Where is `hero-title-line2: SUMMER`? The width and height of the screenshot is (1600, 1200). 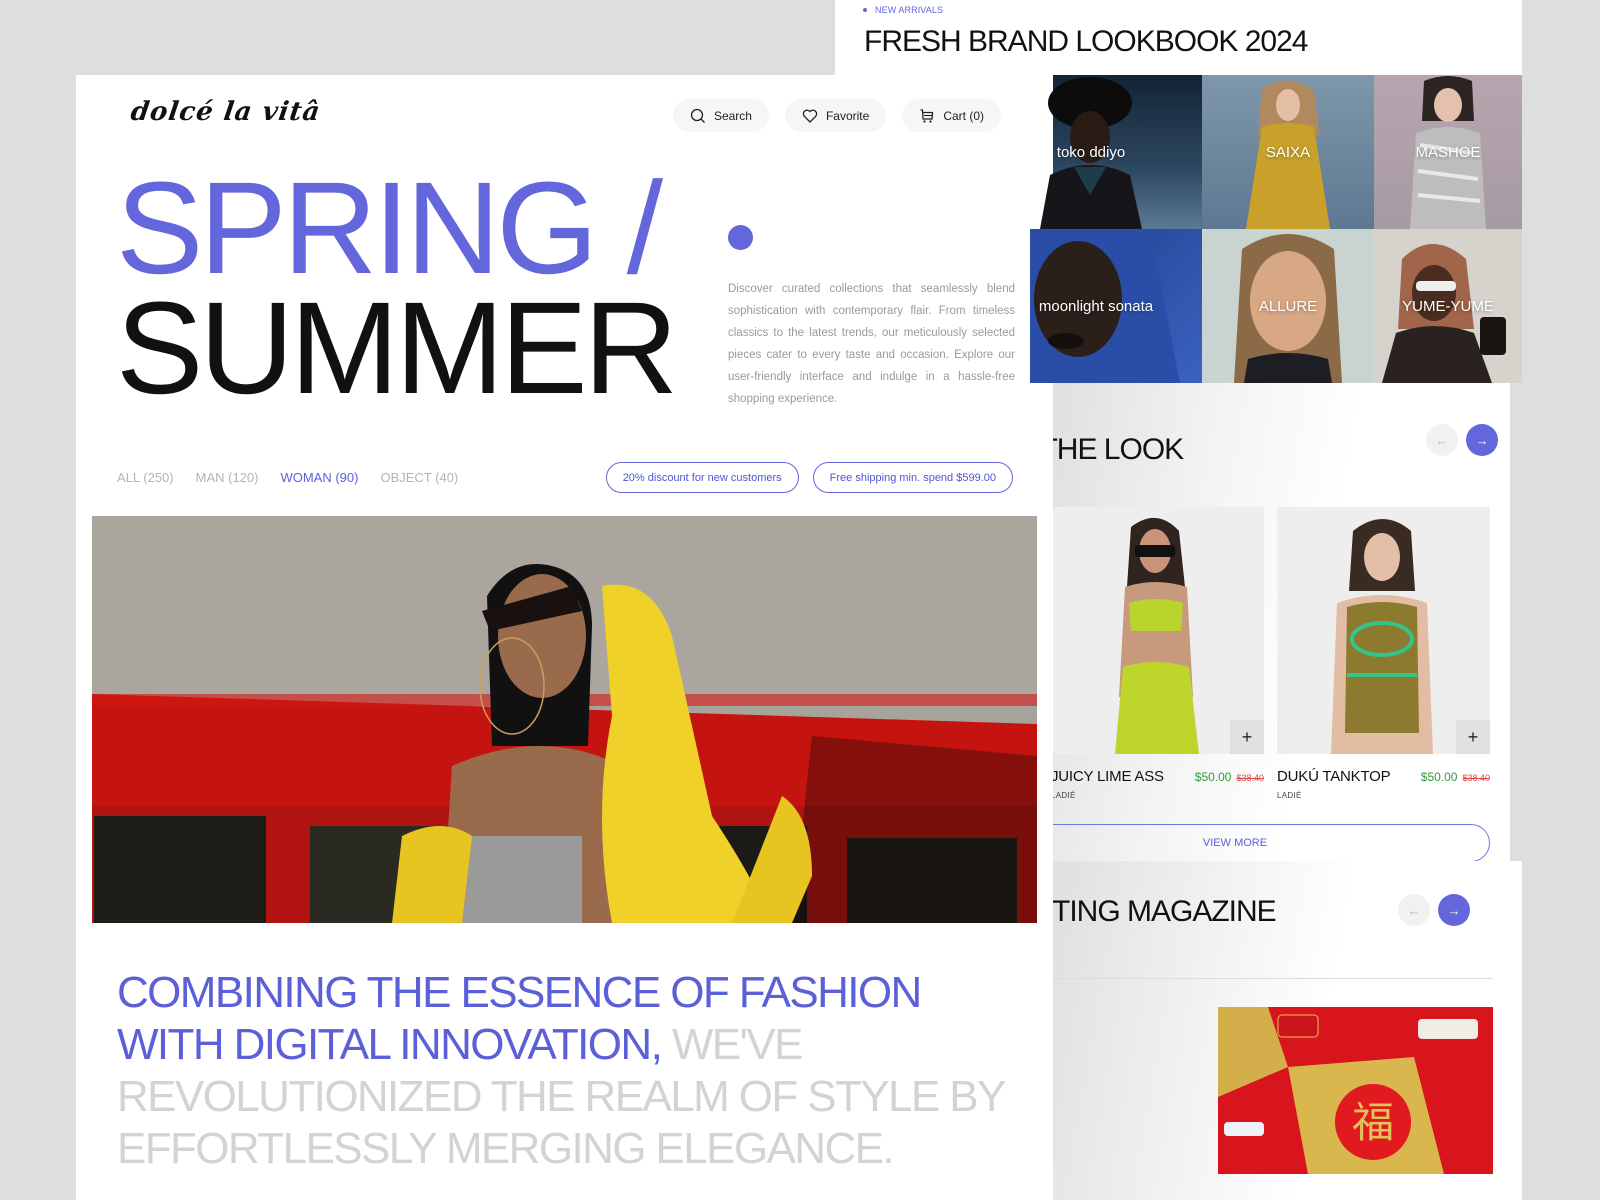 hero-title-line2: SUMMER is located at coordinates (397, 347).